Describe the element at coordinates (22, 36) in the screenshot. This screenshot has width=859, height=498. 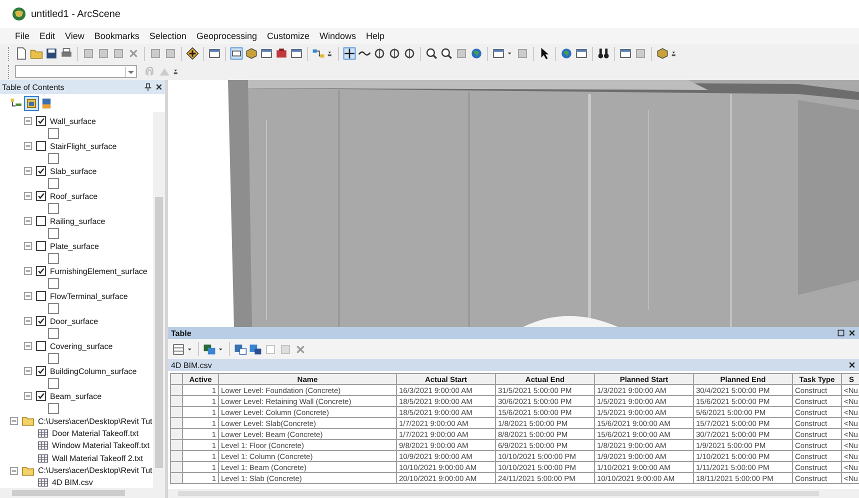
I see `menu-item: File` at that location.